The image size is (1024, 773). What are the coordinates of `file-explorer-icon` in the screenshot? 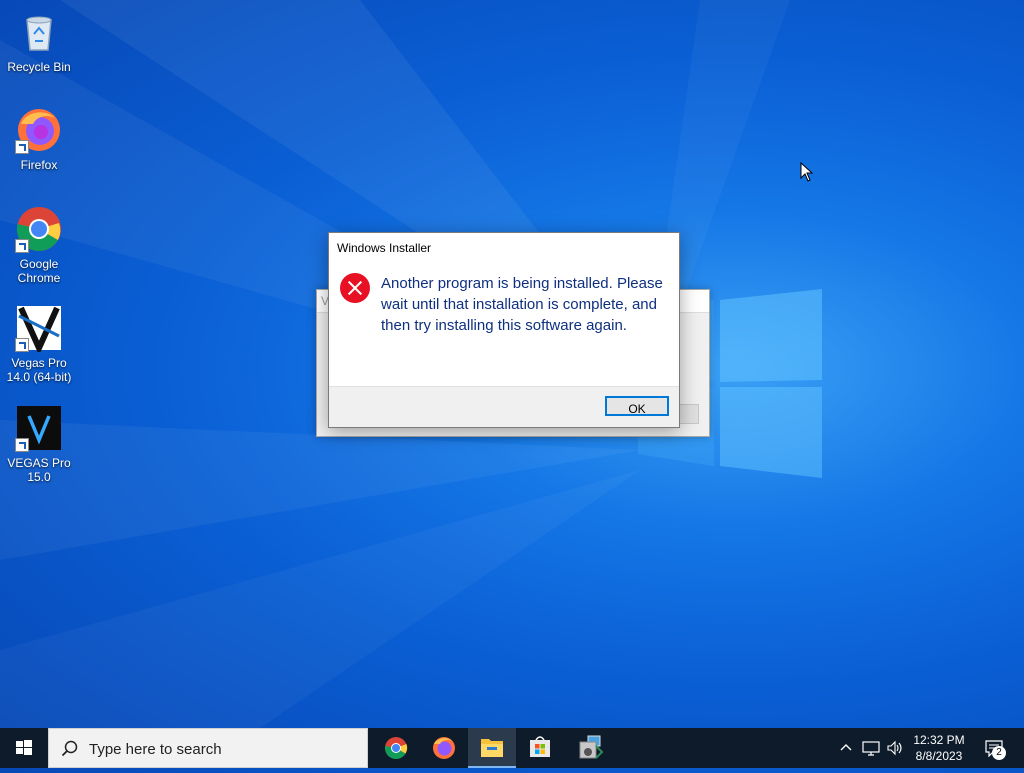 It's located at (492, 748).